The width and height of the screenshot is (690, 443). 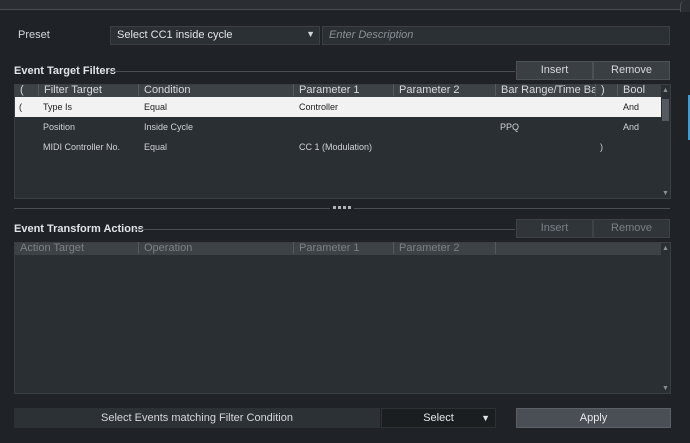 I want to click on apply-button: Apply, so click(x=593, y=418).